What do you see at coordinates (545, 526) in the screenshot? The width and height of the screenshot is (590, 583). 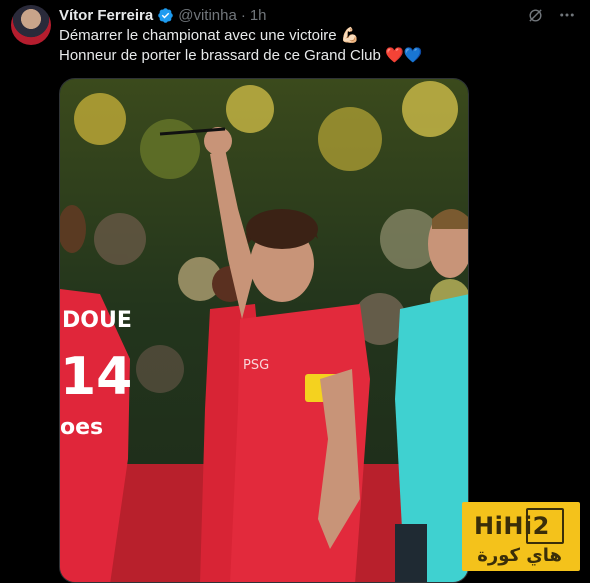 I see `watermark-frame` at bounding box center [545, 526].